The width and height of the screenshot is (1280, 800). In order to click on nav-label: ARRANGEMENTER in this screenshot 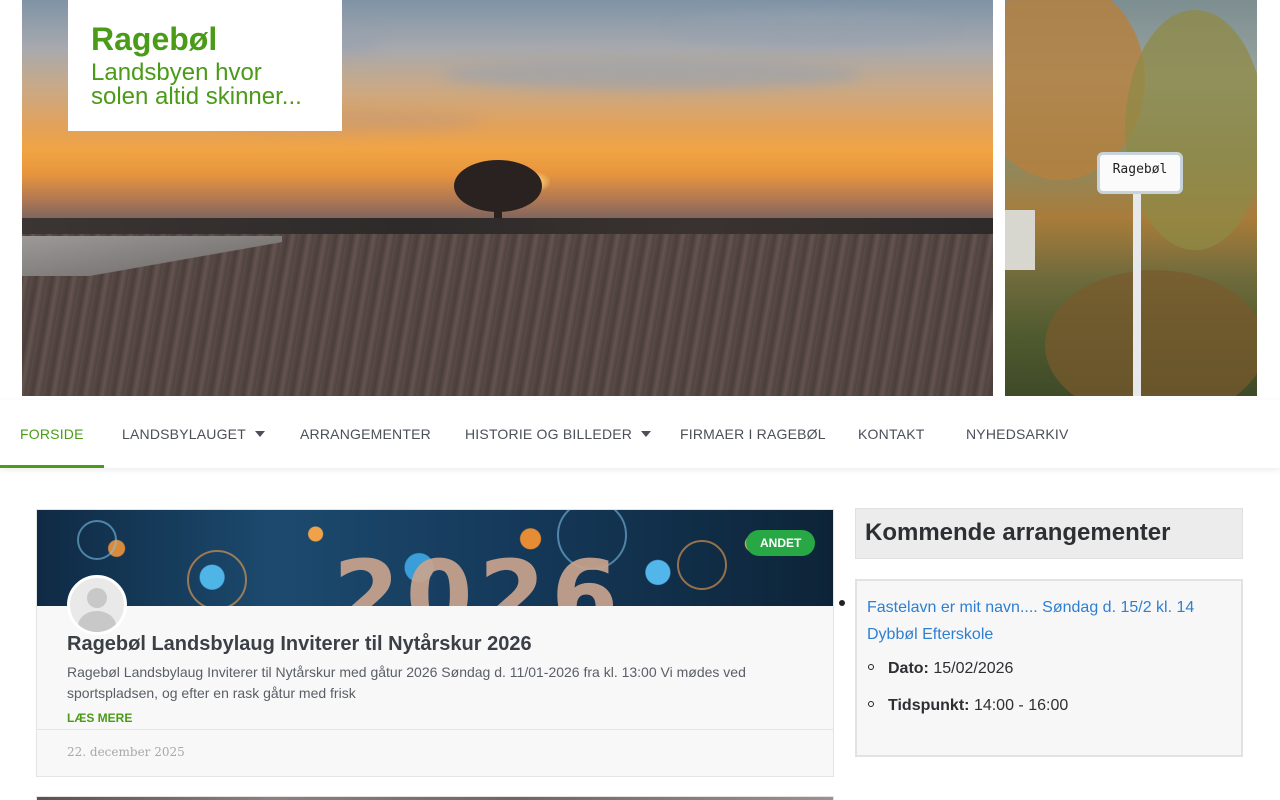, I will do `click(365, 434)`.